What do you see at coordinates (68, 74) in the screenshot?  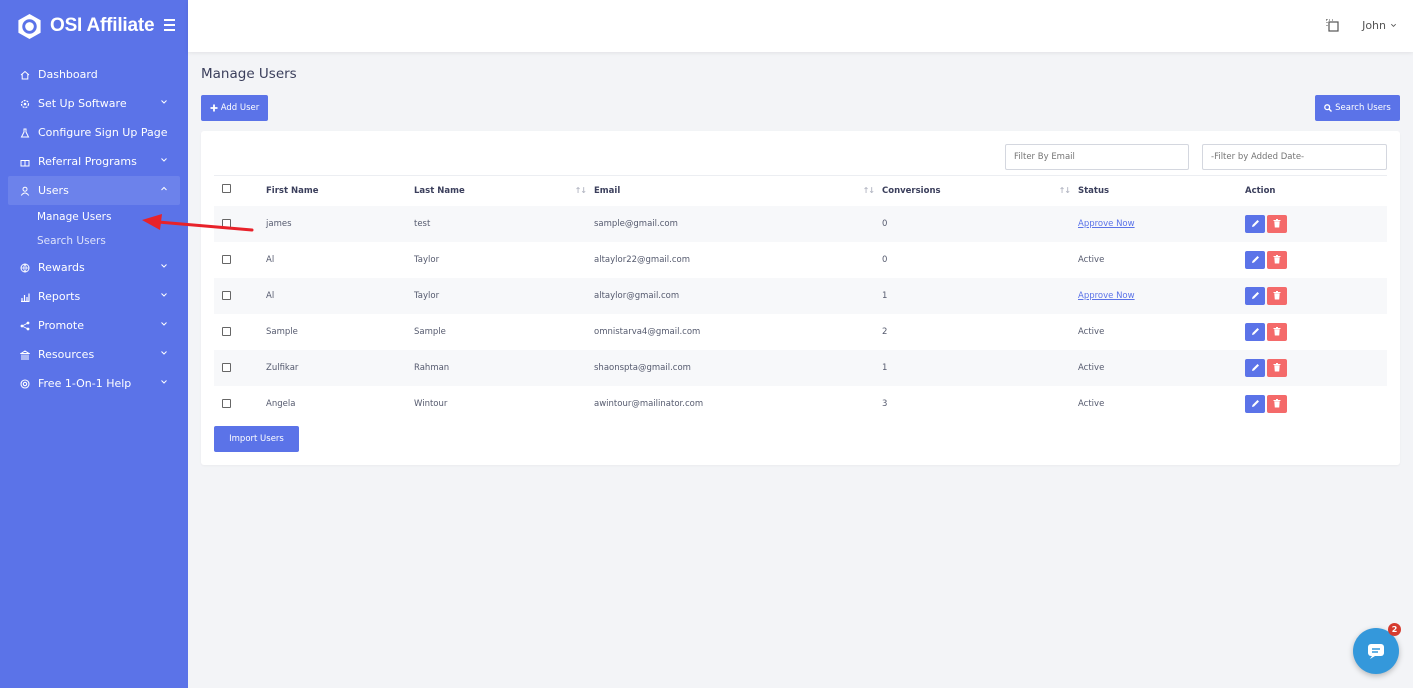 I see `sidebar-item-label: Dashboard` at bounding box center [68, 74].